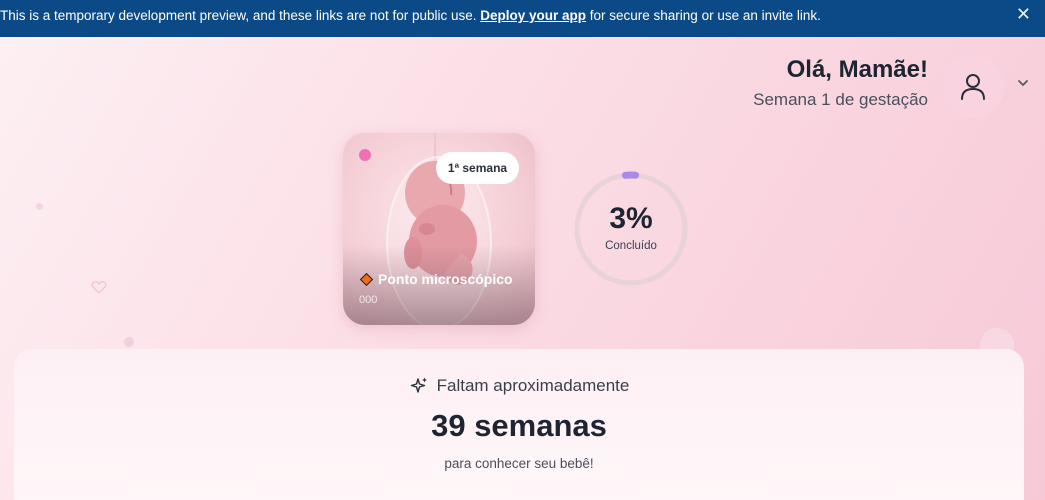  I want to click on stage-code: 000, so click(368, 300).